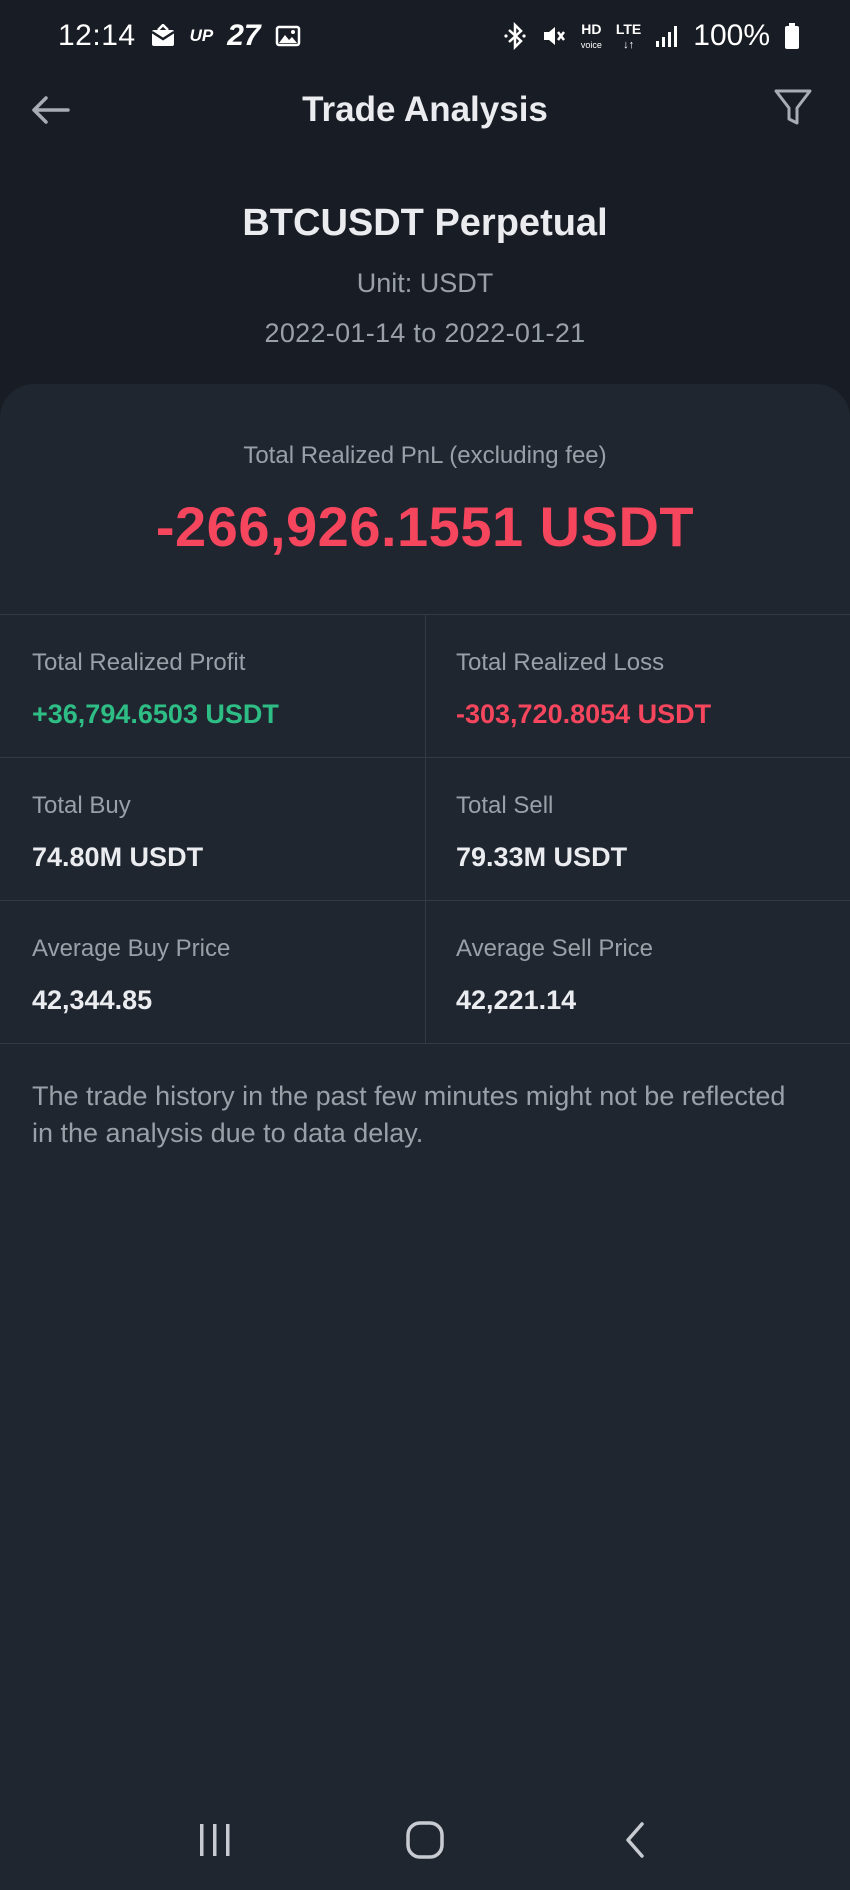 The height and width of the screenshot is (1890, 850). Describe the element at coordinates (97, 35) in the screenshot. I see `status-time: 12:14` at that location.